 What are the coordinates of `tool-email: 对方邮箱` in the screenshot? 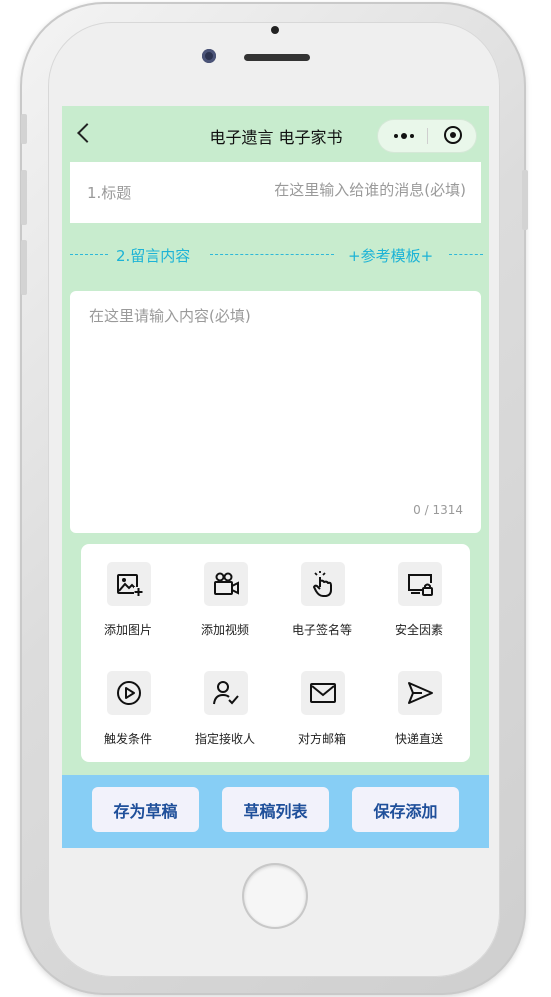 It's located at (322, 700).